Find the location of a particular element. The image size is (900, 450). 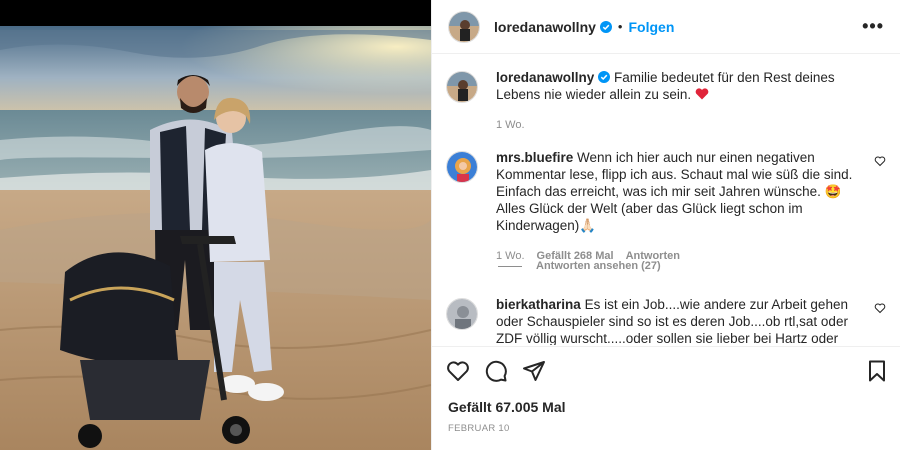

commenter-username: mrs.bluefire is located at coordinates (534, 157).